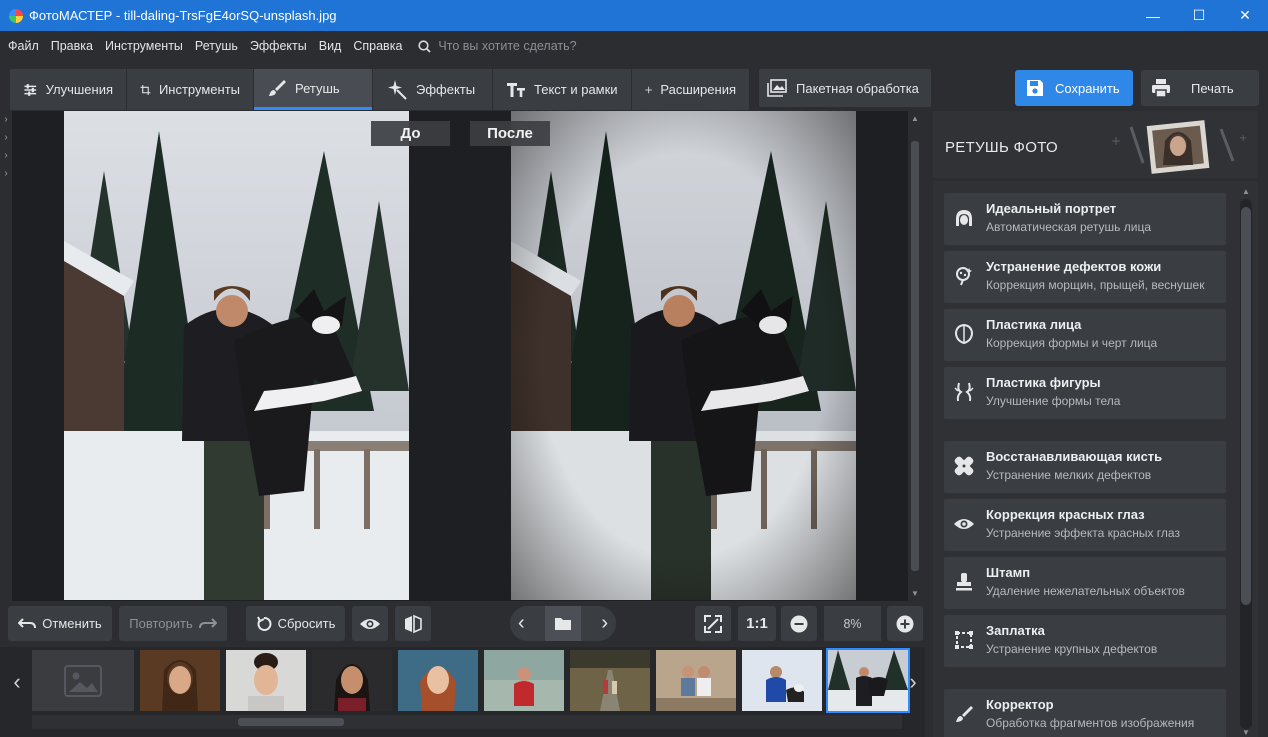  Describe the element at coordinates (799, 623) in the screenshot. I see `zoom-out-button` at that location.